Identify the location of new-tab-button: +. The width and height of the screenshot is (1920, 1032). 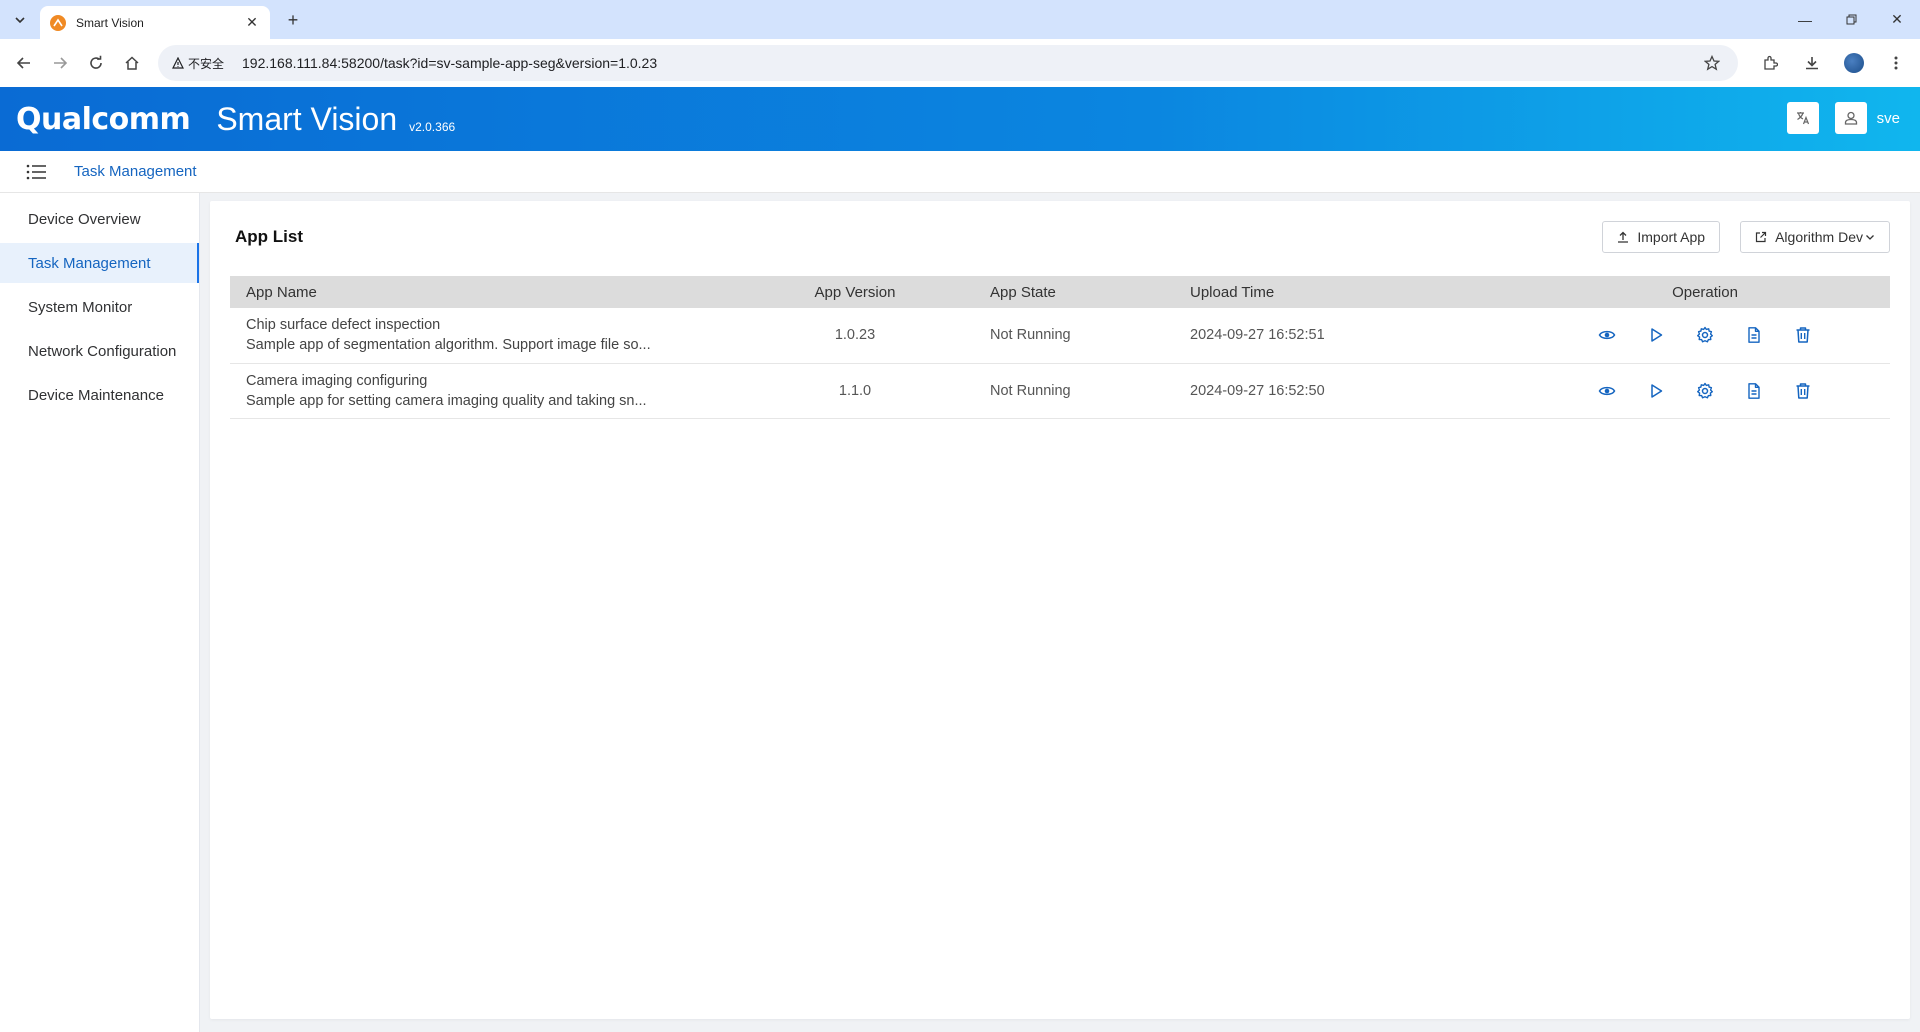
(293, 20).